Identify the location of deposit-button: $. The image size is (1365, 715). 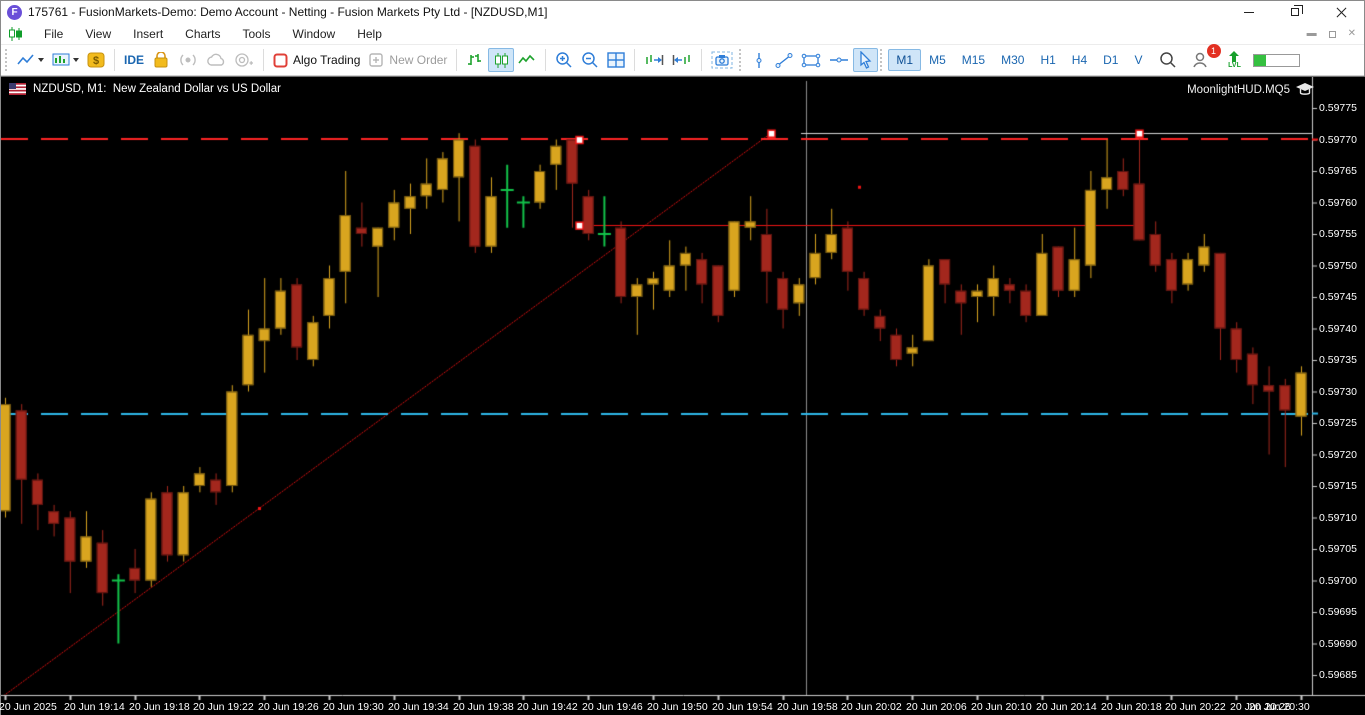
(96, 60).